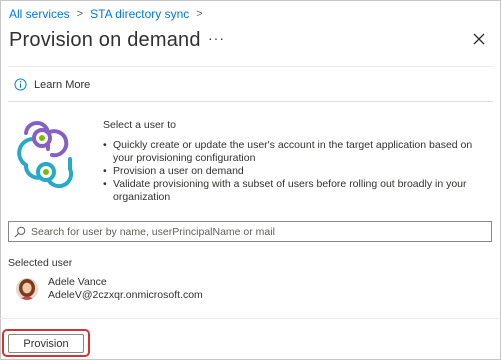  I want to click on list-item: Provision a user on demand, so click(295, 171).